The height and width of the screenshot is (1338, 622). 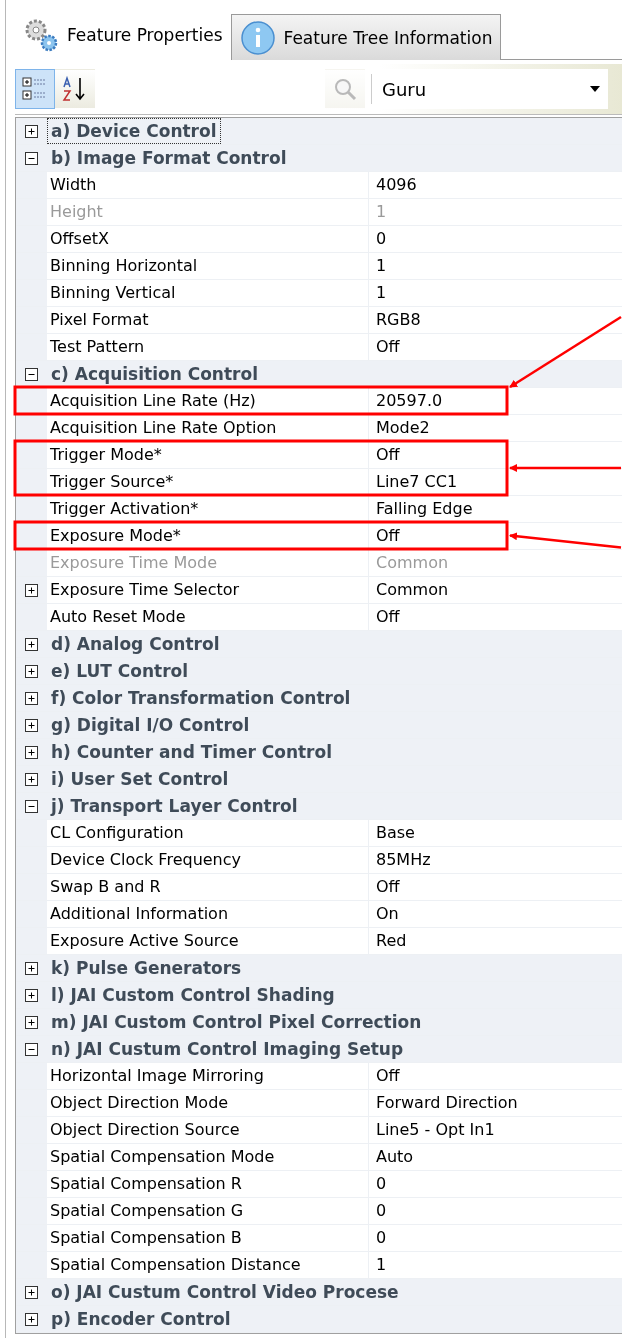 What do you see at coordinates (595, 89) in the screenshot?
I see `dropdown-caret-icon` at bounding box center [595, 89].